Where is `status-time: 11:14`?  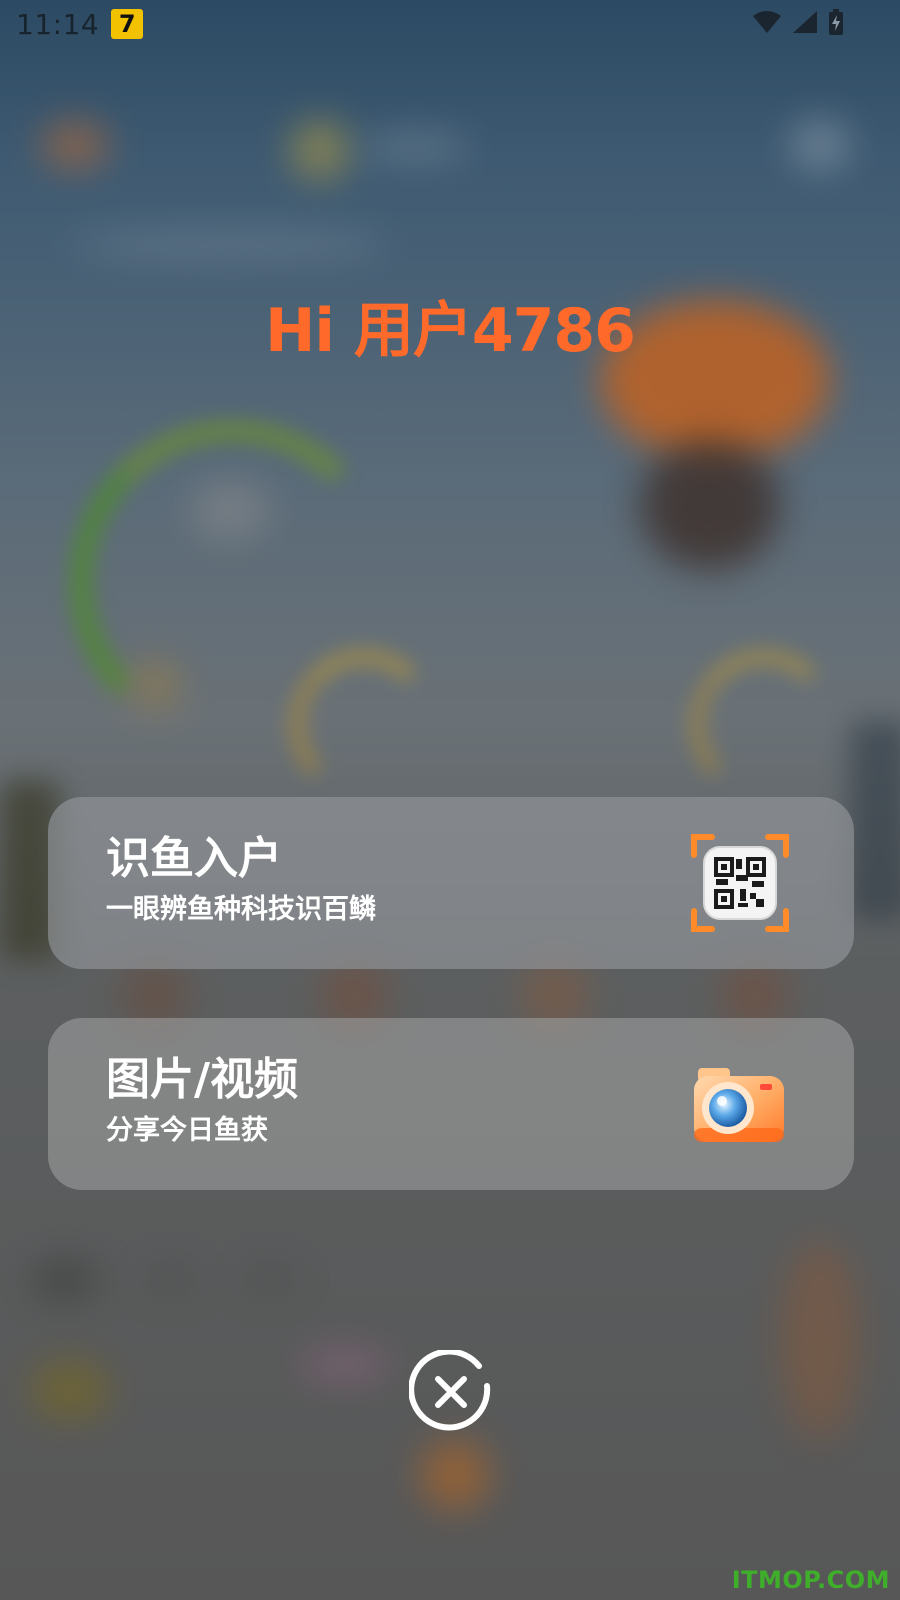 status-time: 11:14 is located at coordinates (58, 24).